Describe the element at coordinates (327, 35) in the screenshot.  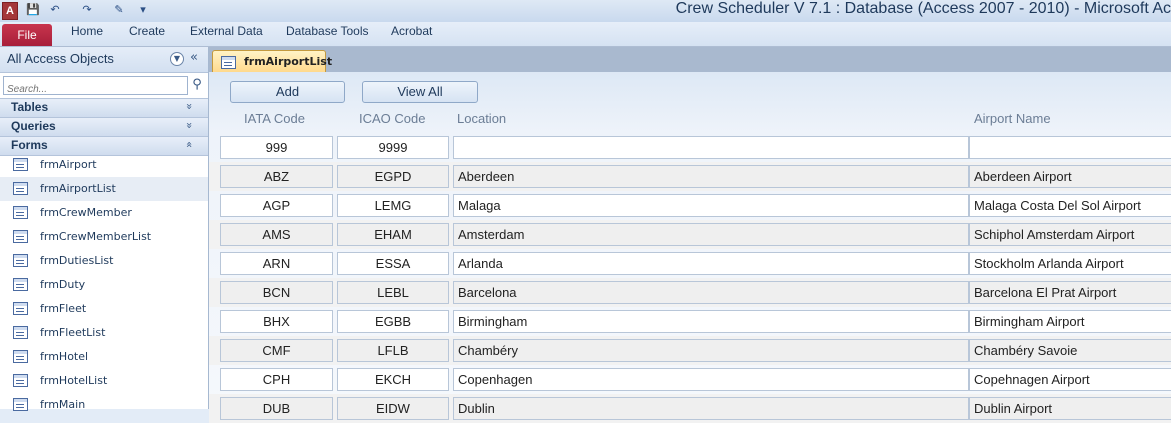
I see `tab-database-tools: Database Tools` at that location.